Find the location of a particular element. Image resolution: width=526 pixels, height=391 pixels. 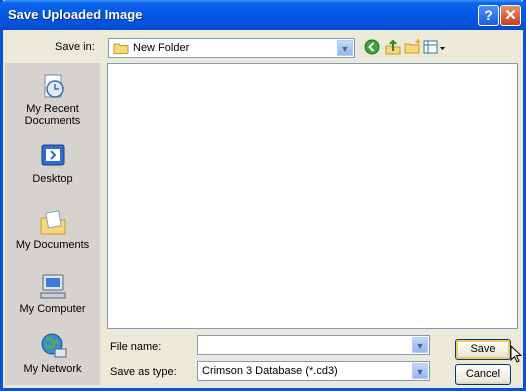

save-button: Save is located at coordinates (483, 349).